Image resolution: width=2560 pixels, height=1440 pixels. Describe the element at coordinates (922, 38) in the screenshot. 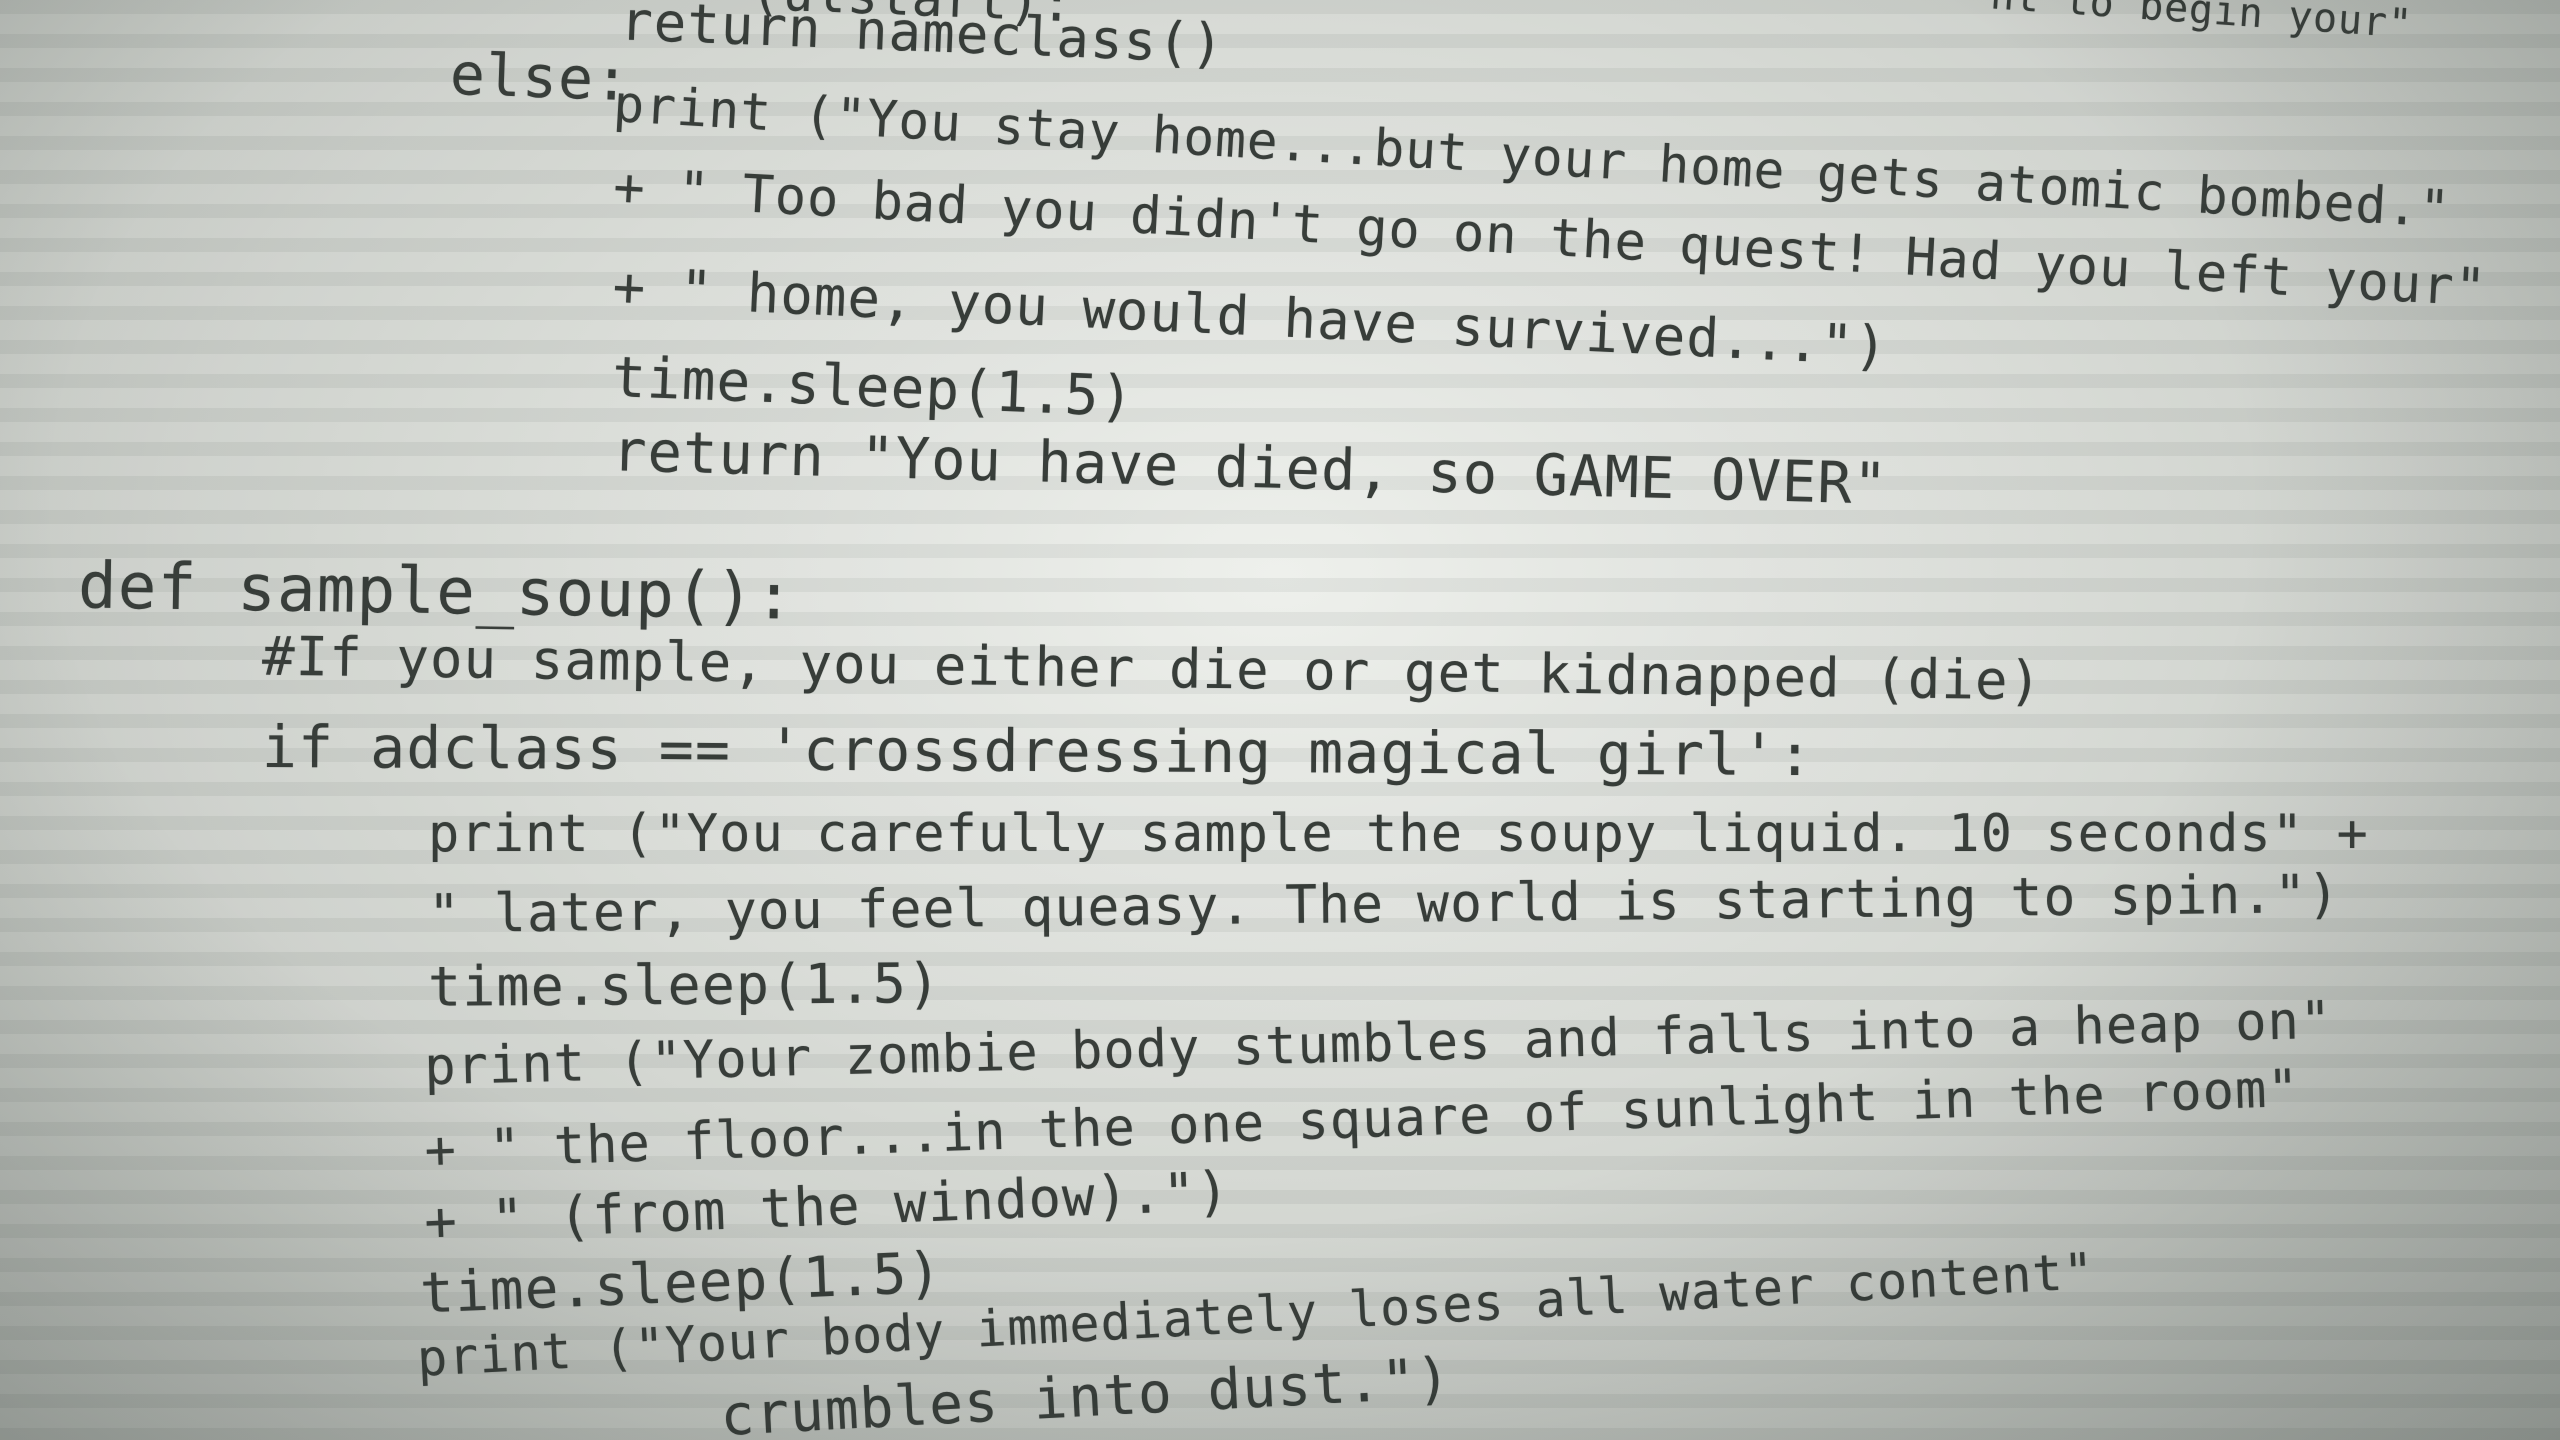

I see `code-line: return nameclass()` at that location.